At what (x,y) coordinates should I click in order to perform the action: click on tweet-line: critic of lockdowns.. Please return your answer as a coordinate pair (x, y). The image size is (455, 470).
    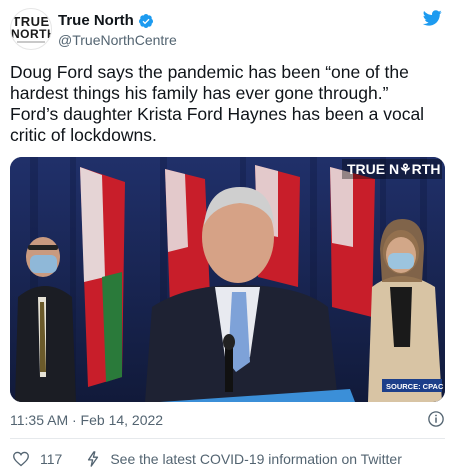
    Looking at the image, I should click on (83, 135).